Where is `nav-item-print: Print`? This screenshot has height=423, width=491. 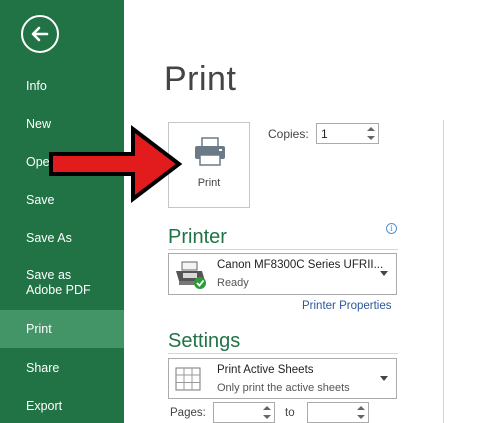 nav-item-print: Print is located at coordinates (62, 329).